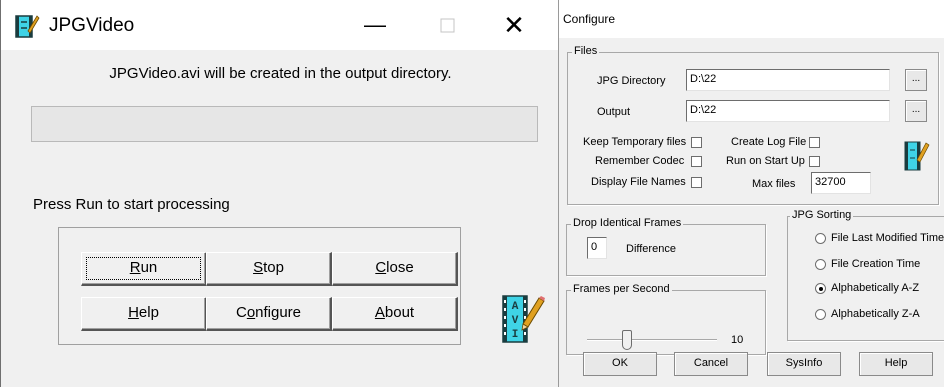 This screenshot has width=944, height=387. Describe the element at coordinates (814, 142) in the screenshot. I see `create-log-checkbox` at that location.